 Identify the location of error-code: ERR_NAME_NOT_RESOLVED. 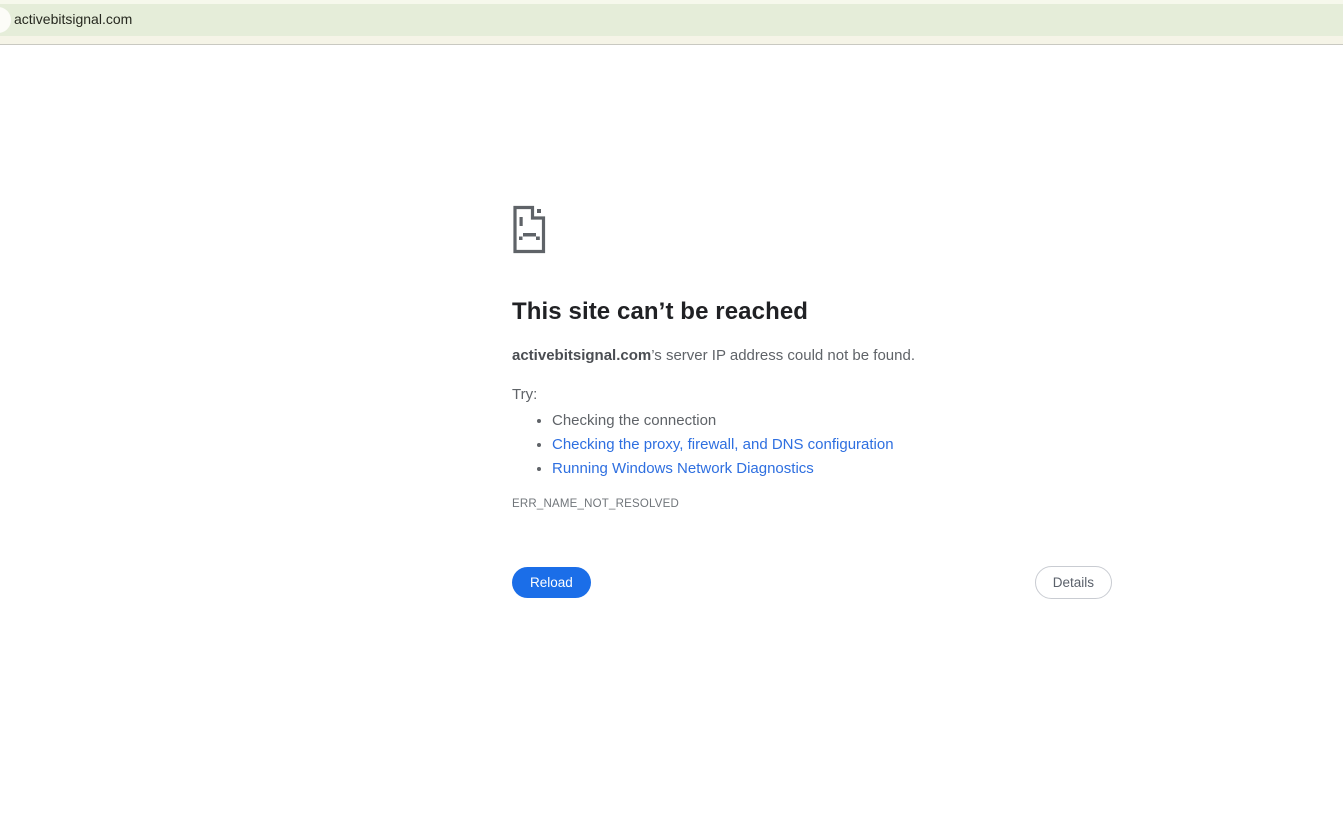
(595, 504).